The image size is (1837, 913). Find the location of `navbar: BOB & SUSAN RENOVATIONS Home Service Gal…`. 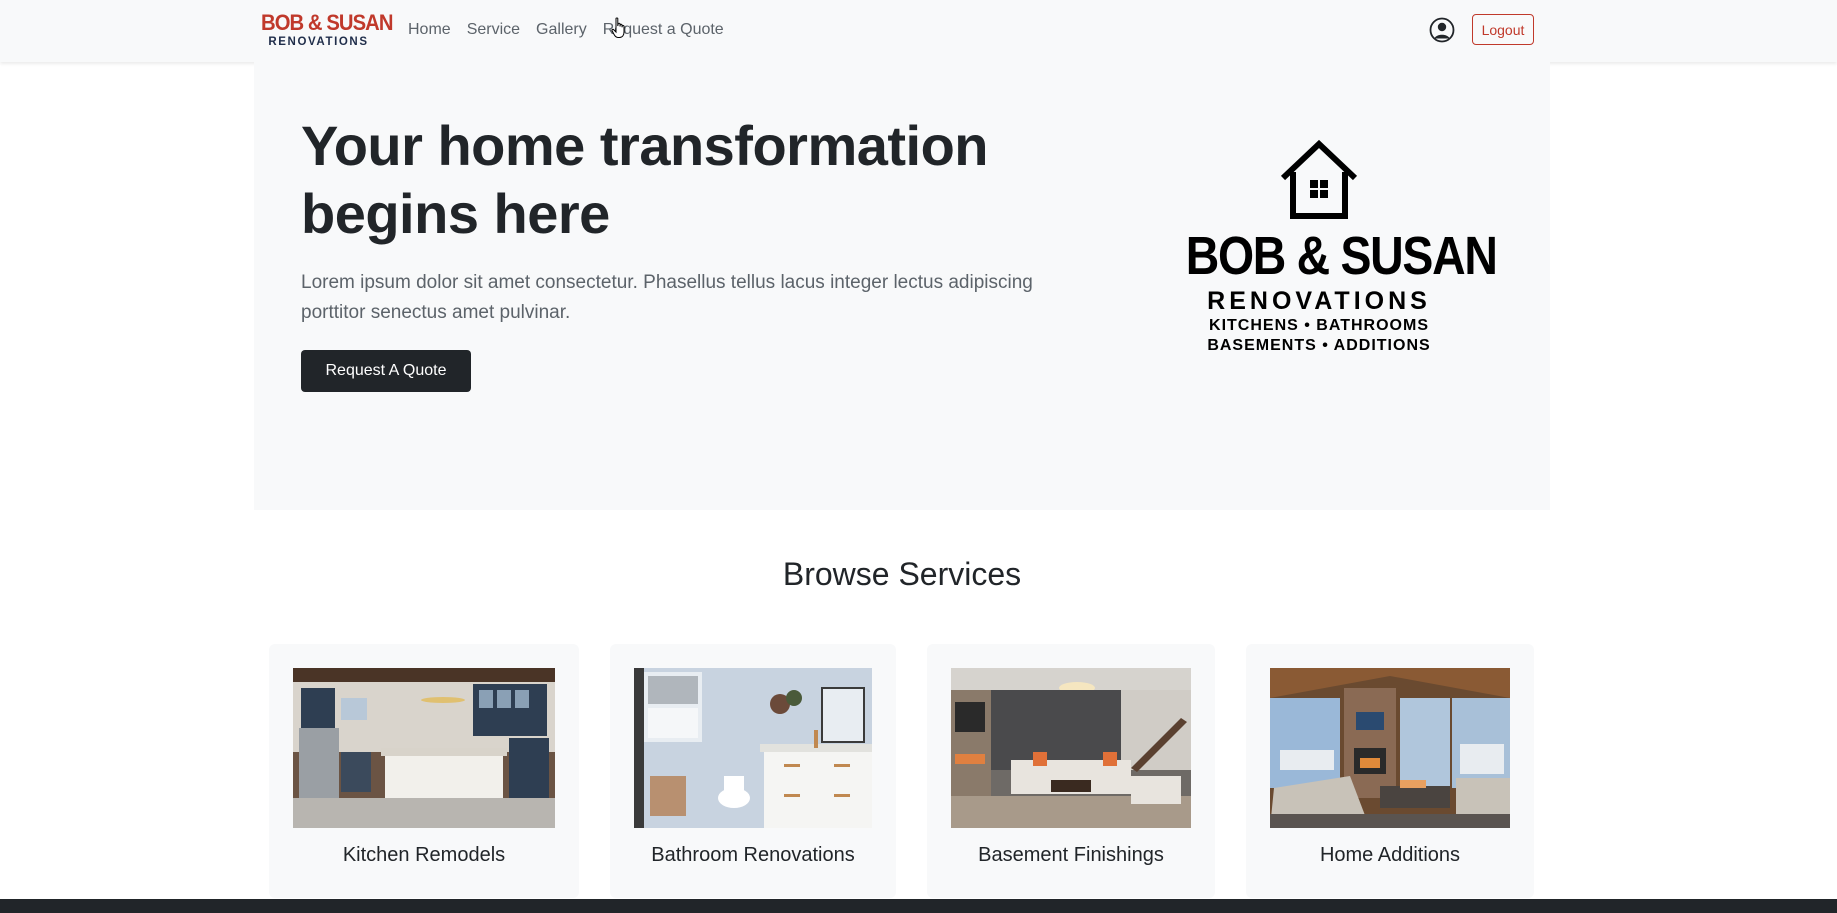

navbar: BOB & SUSAN RENOVATIONS Home Service Gal… is located at coordinates (918, 31).